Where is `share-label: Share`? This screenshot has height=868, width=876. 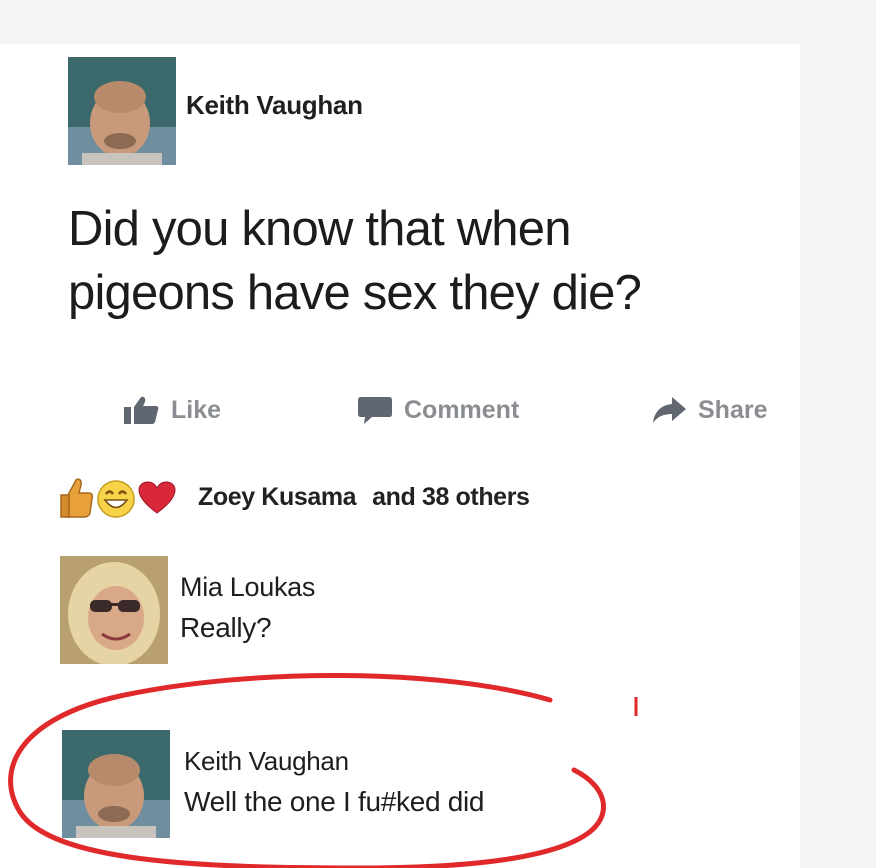
share-label: Share is located at coordinates (733, 409).